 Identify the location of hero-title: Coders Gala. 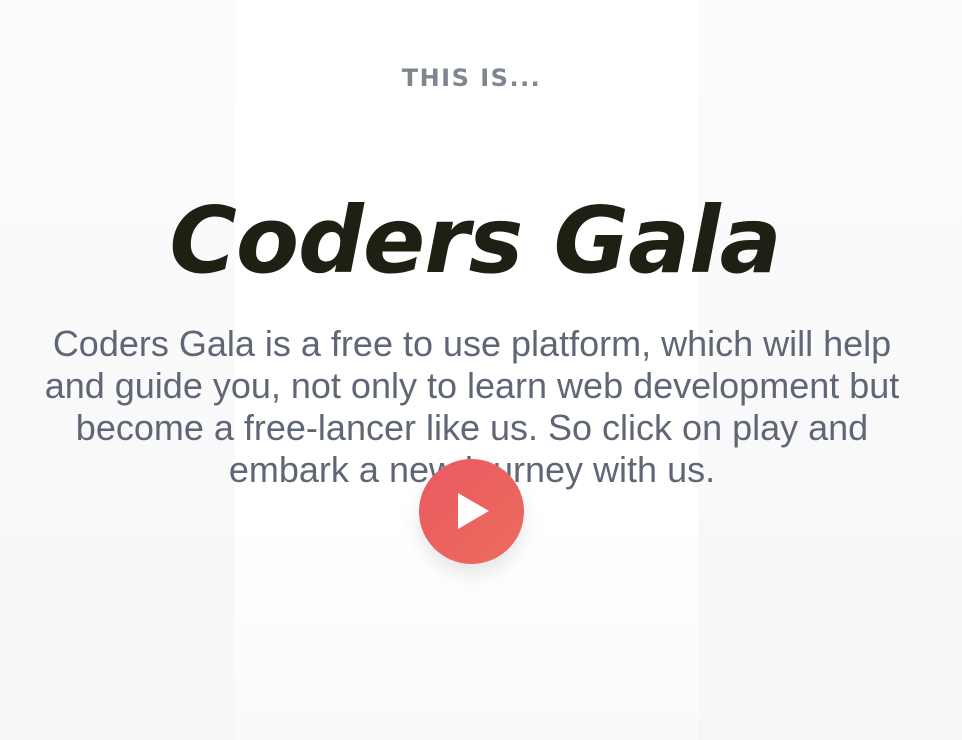
(475, 240).